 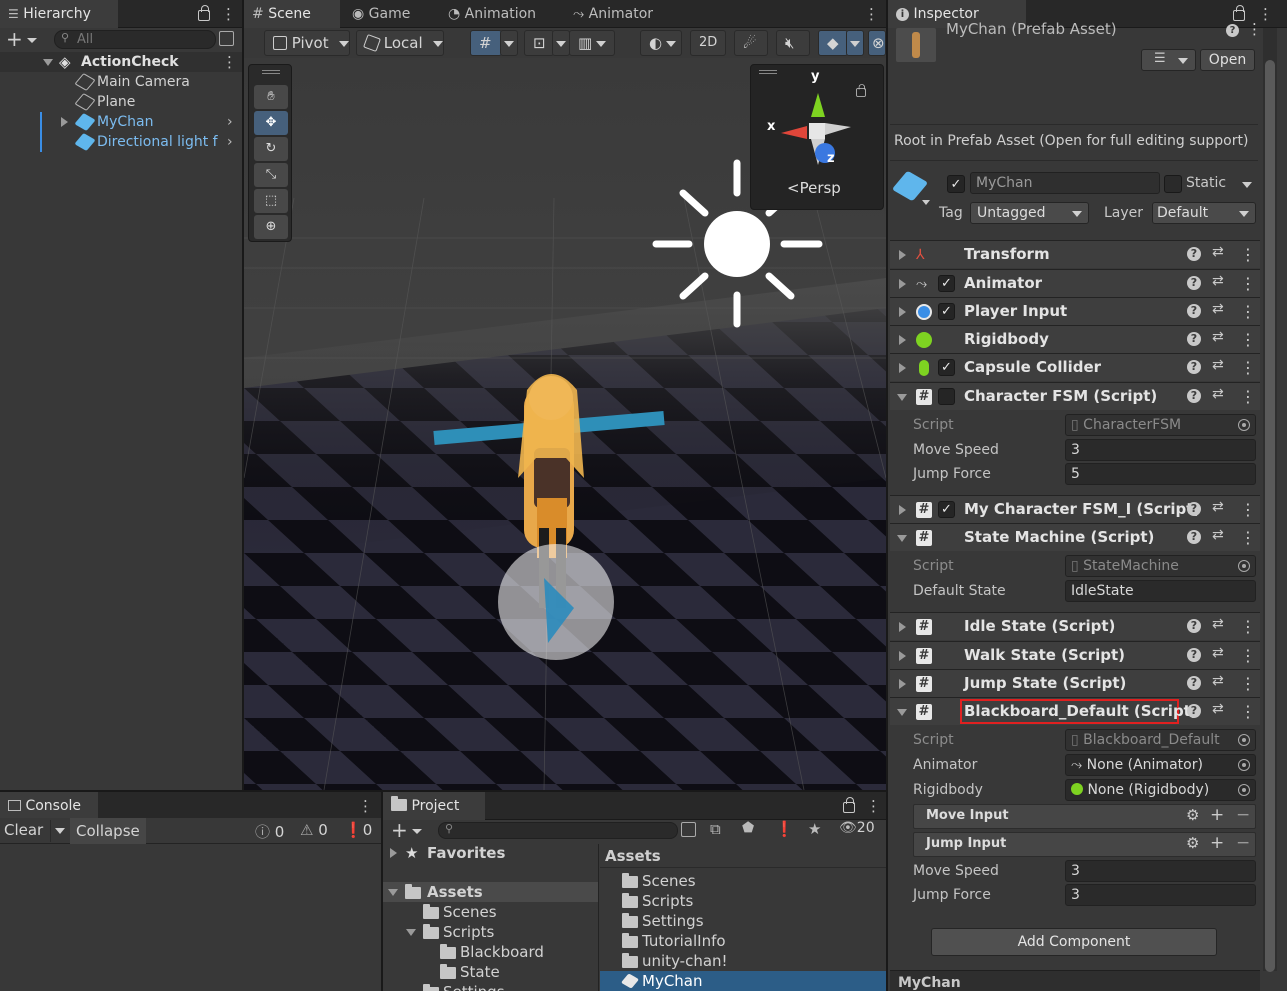 I want to click on tree-scripts: Scripts, so click(x=490, y=932).